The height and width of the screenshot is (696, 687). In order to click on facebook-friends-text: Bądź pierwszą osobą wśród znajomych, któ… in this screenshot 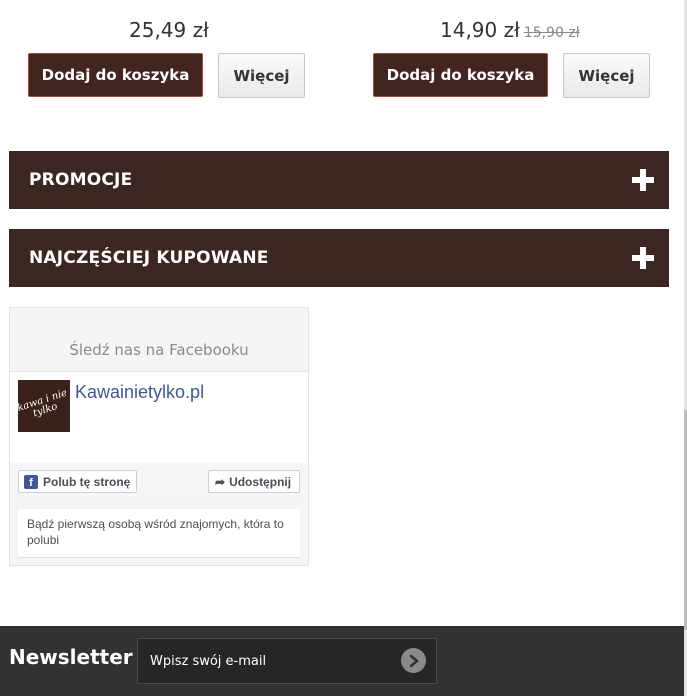, I will do `click(159, 533)`.